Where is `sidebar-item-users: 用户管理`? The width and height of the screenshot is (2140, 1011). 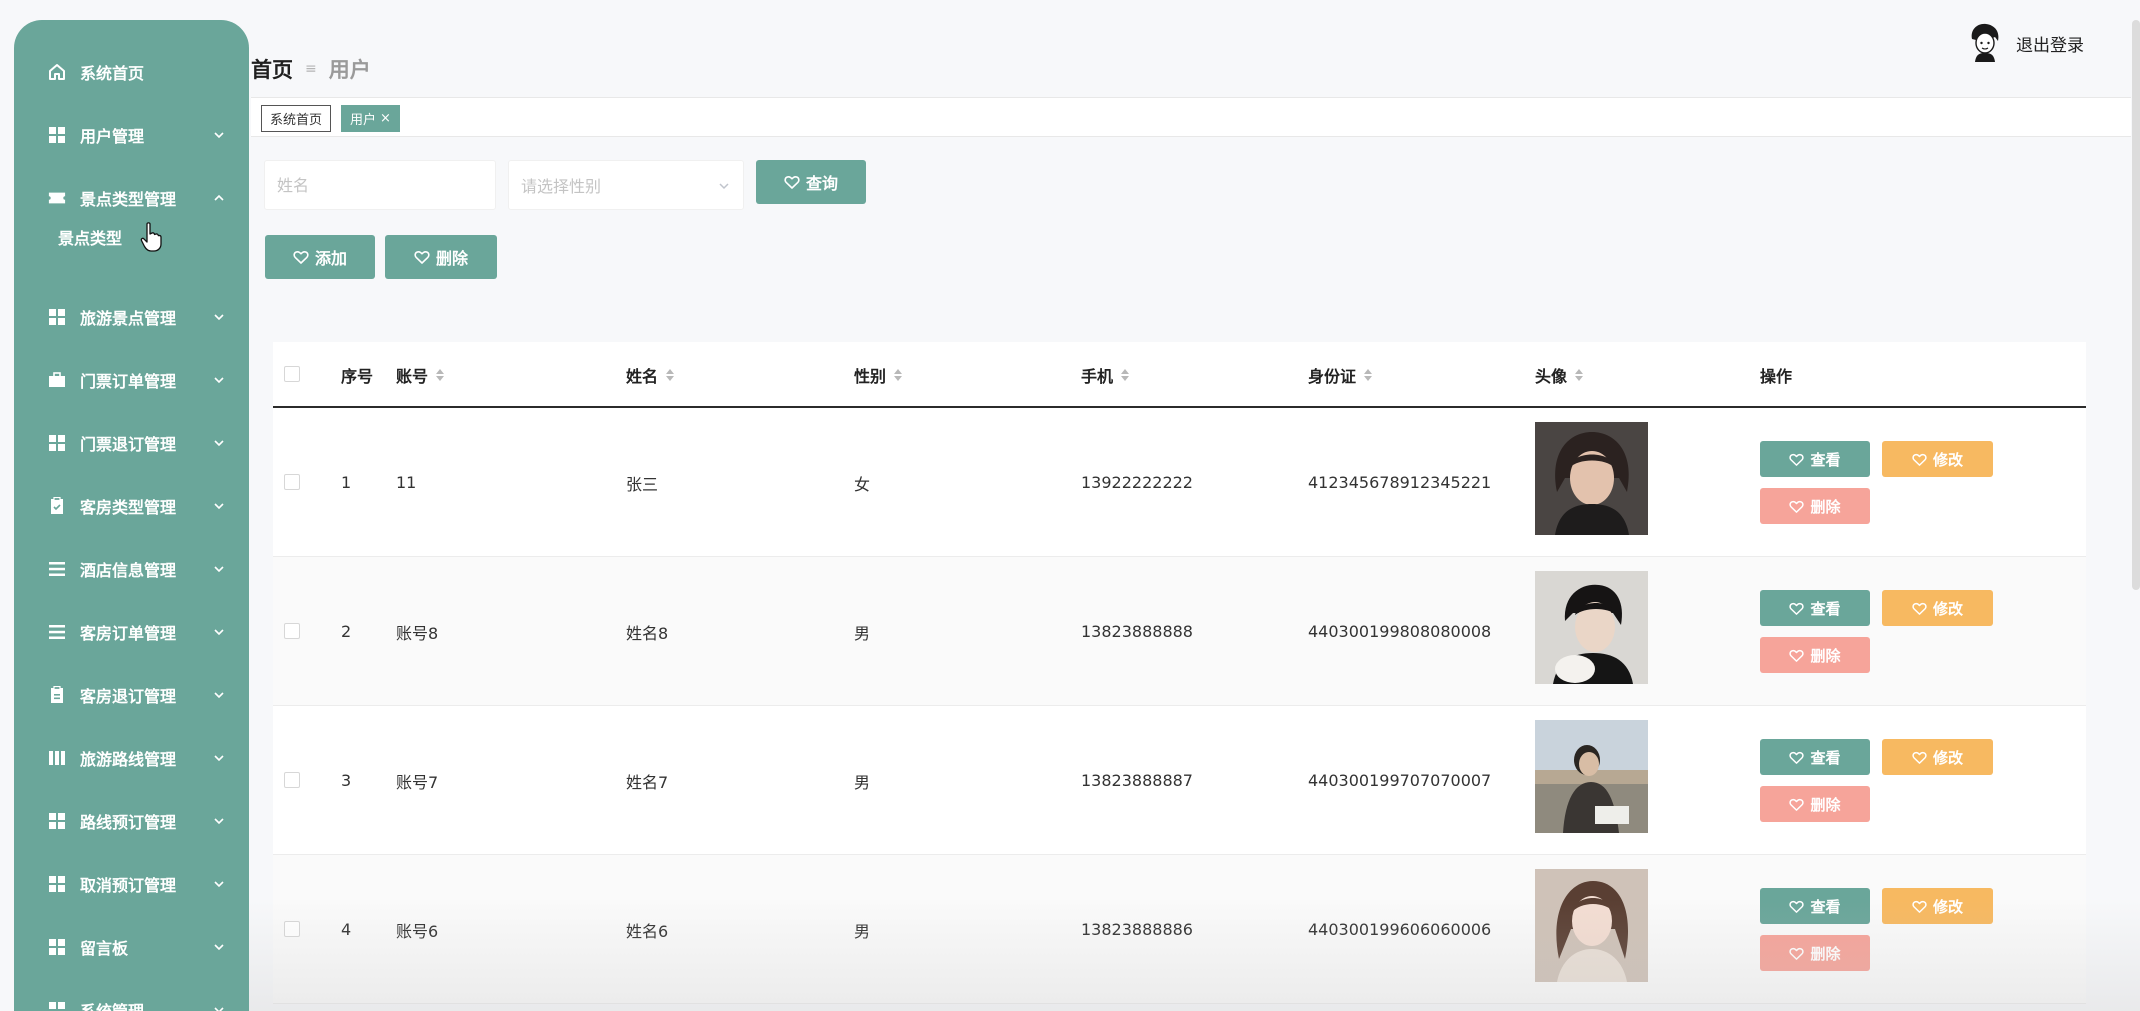 sidebar-item-users: 用户管理 is located at coordinates (131, 135).